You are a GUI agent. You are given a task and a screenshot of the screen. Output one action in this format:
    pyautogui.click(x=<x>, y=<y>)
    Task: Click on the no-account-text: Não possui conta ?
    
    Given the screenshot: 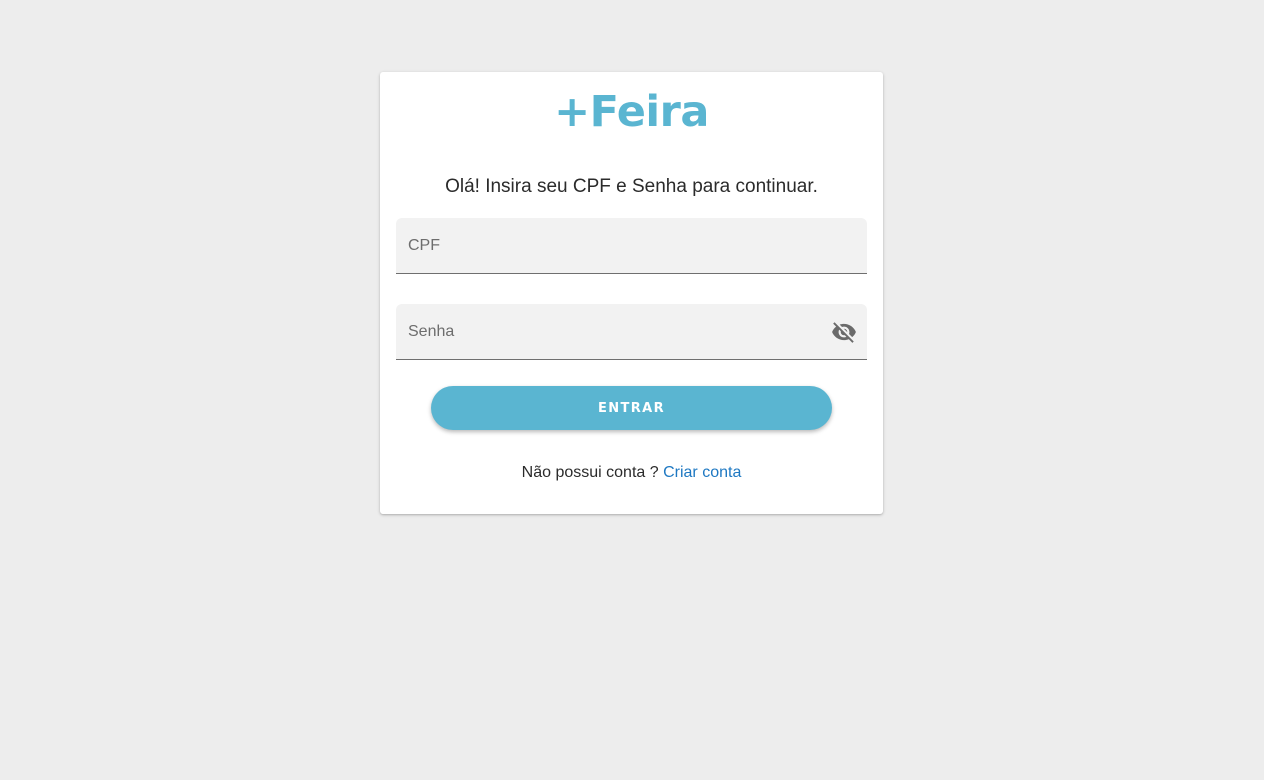 What is the action you would take?
    pyautogui.click(x=590, y=472)
    